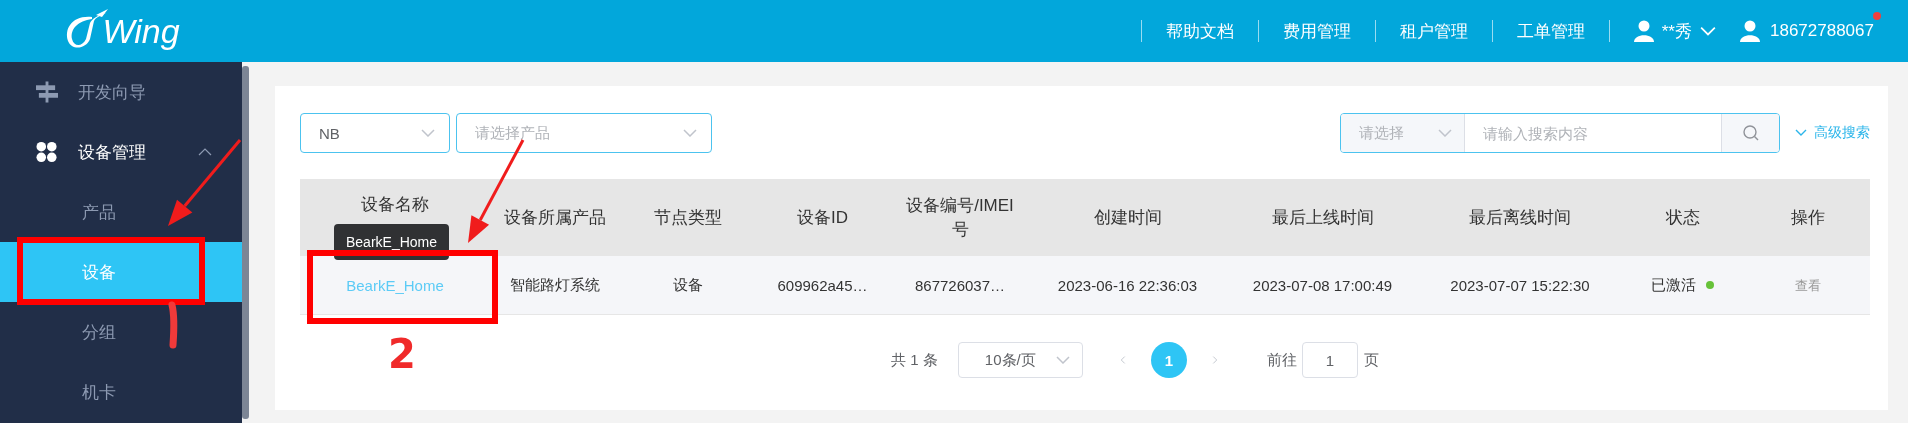  Describe the element at coordinates (1807, 217) in the screenshot. I see `column-header: 操作` at that location.